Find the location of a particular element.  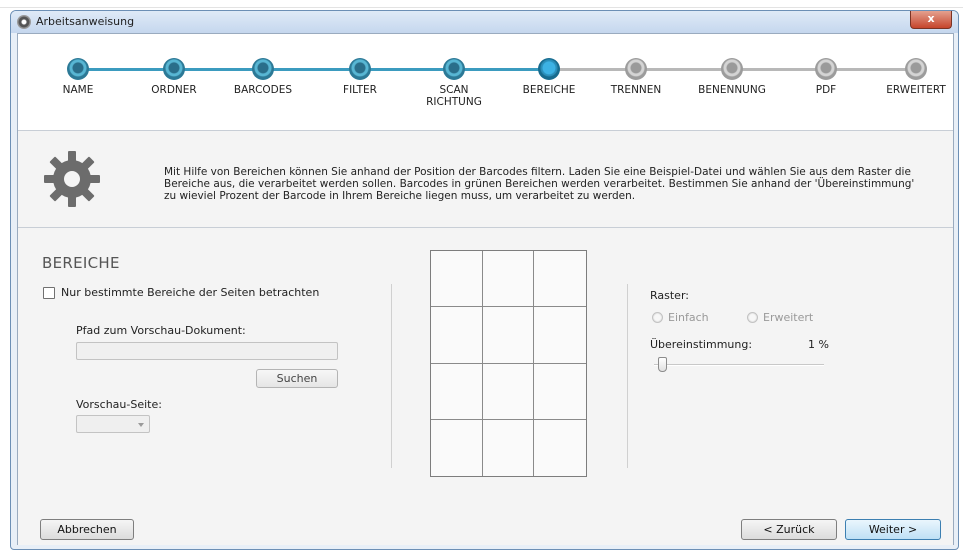

step-label-trennen: TRENNEN is located at coordinates (636, 90).